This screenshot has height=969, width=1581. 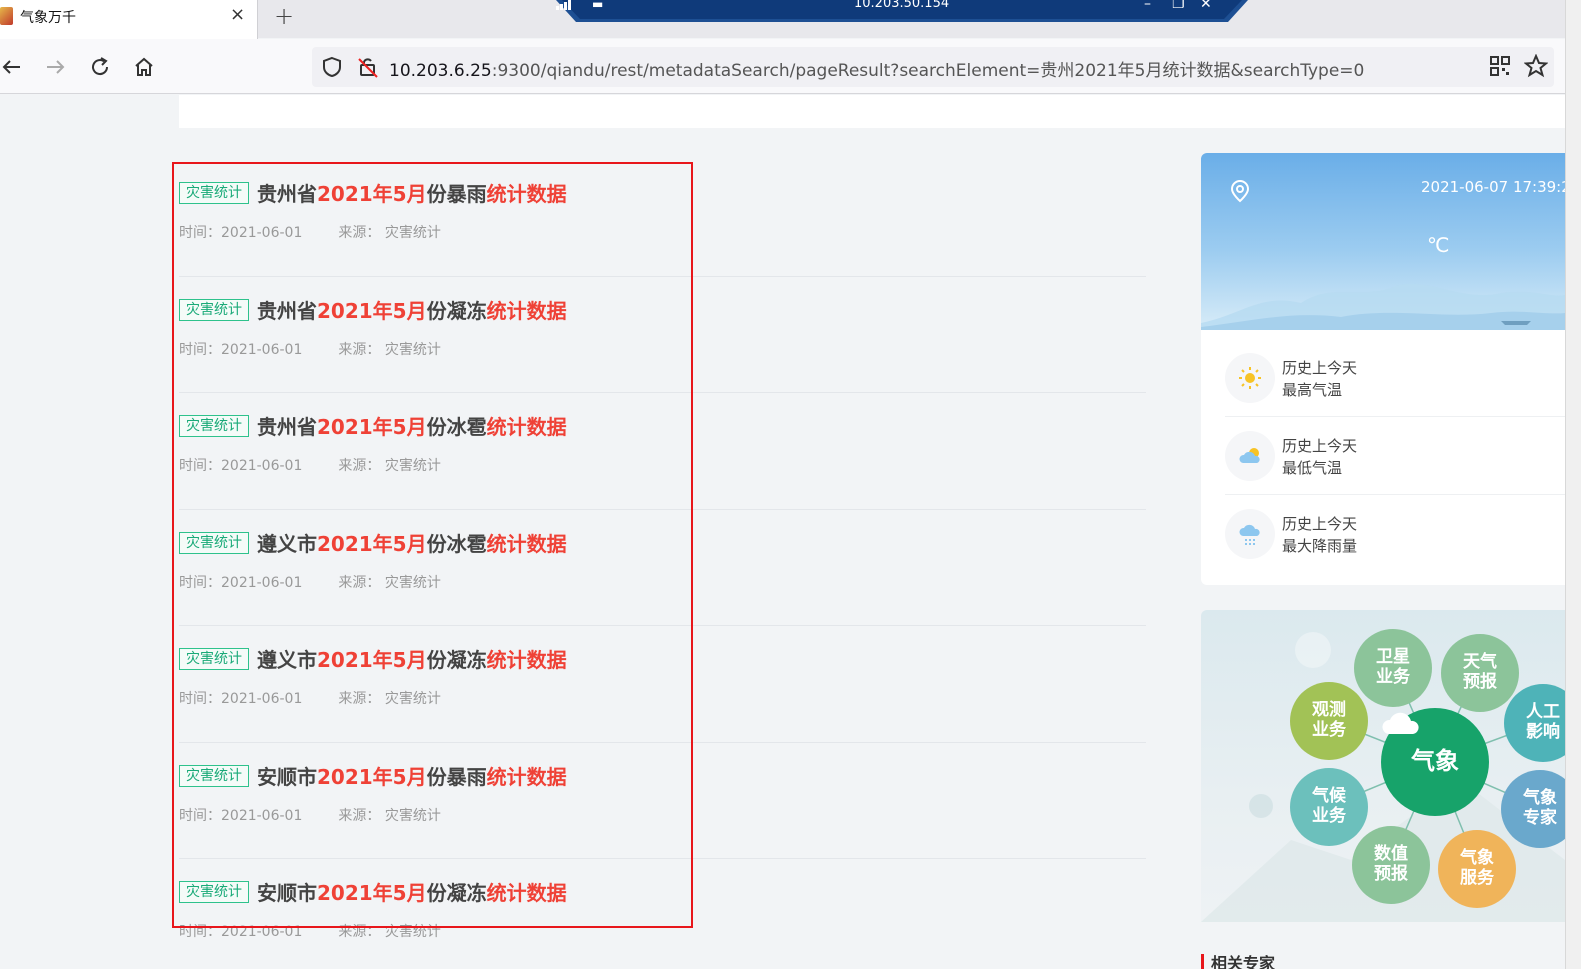 What do you see at coordinates (1206, 6) in the screenshot?
I see `close-icon: ✕` at bounding box center [1206, 6].